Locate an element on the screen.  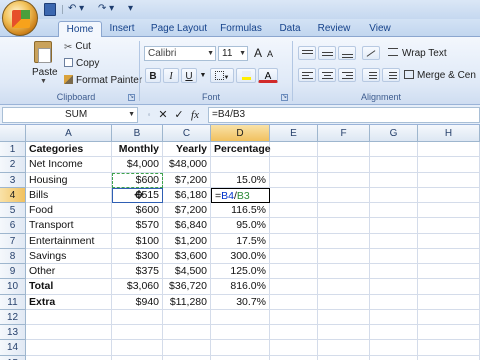
cell-h4 is located at coordinates (449, 195).